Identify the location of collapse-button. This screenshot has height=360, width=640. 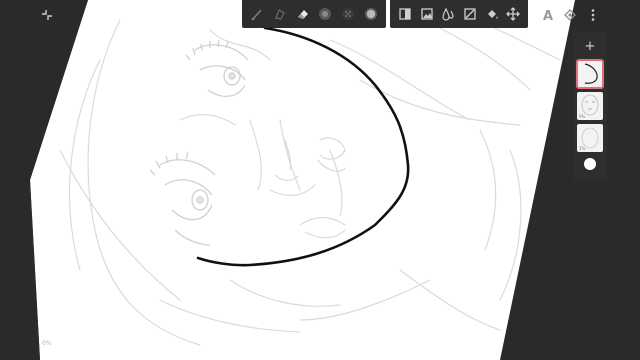
(47, 16).